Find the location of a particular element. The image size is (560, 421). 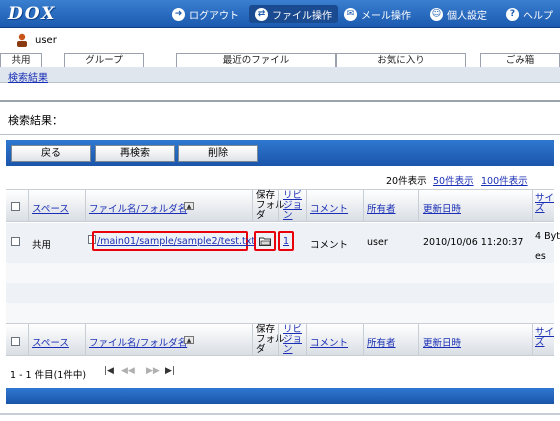

section-divider-bottom is located at coordinates (280, 134).